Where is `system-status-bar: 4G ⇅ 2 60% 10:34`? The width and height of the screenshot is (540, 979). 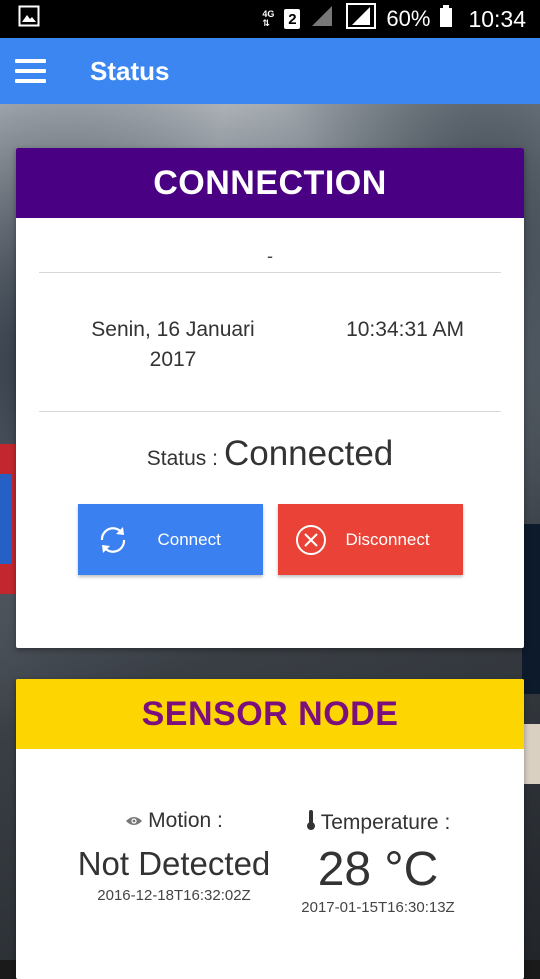 system-status-bar: 4G ⇅ 2 60% 10:34 is located at coordinates (270, 19).